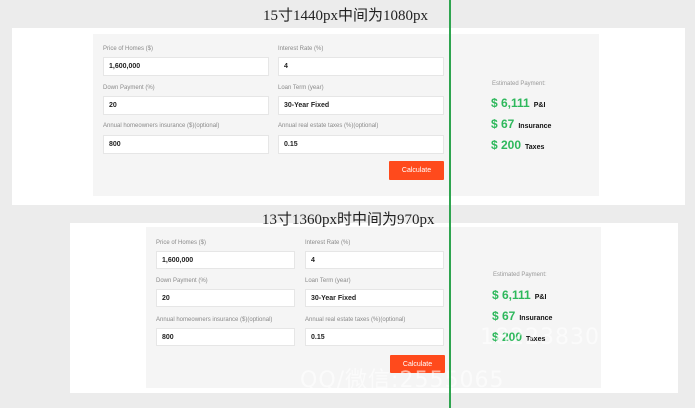 The height and width of the screenshot is (408, 695). Describe the element at coordinates (506, 145) in the screenshot. I see `taxes-amount: $ 200` at that location.